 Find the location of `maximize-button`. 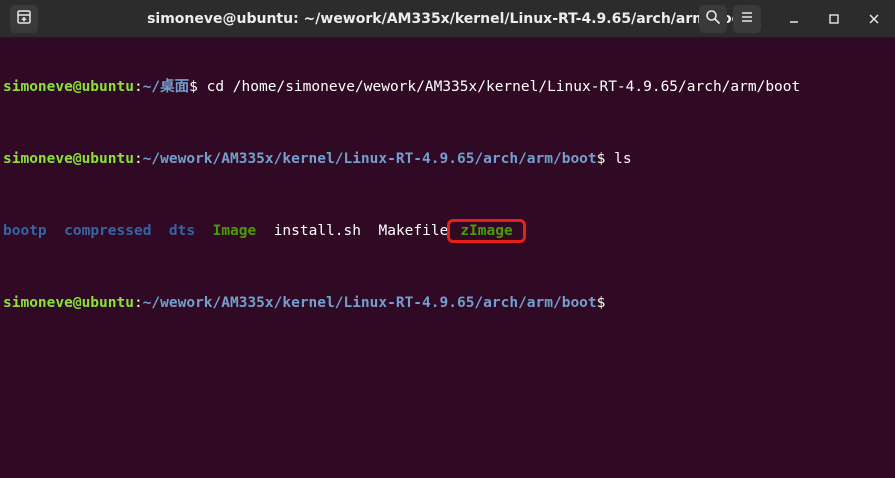

maximize-button is located at coordinates (834, 19).